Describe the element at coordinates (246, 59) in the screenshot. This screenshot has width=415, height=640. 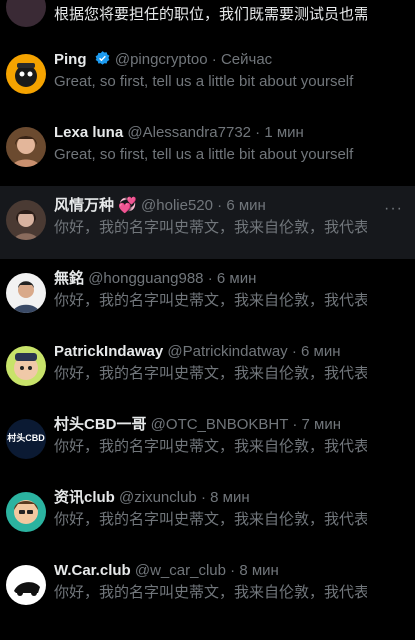
I see `timestamp: Сейчас` at that location.